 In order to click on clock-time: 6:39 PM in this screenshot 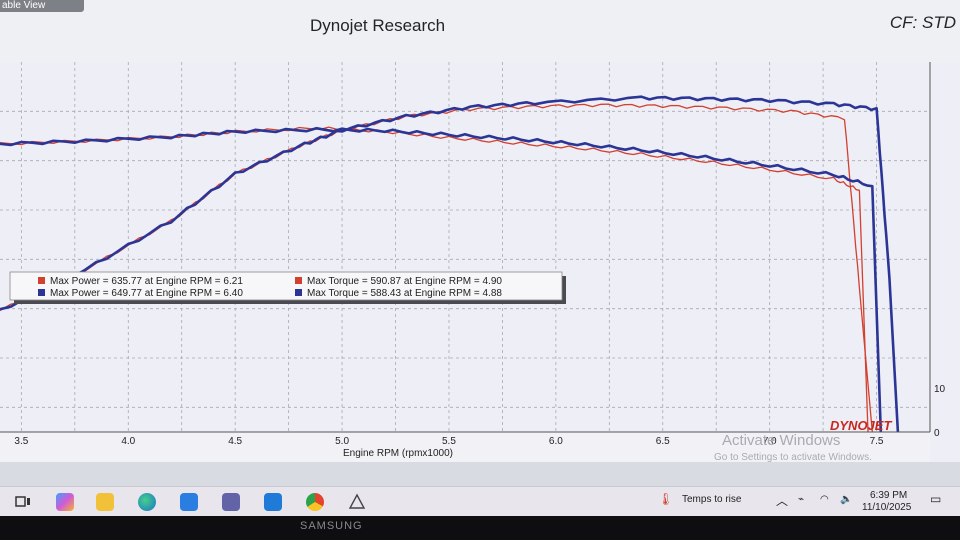, I will do `click(888, 495)`.